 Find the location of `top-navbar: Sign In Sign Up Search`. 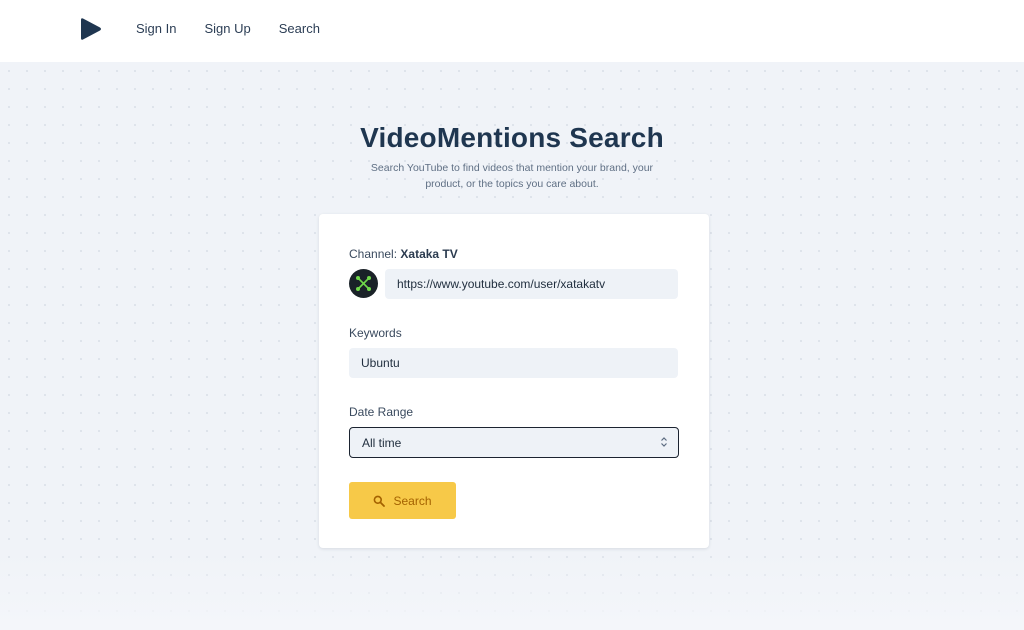

top-navbar: Sign In Sign Up Search is located at coordinates (512, 31).